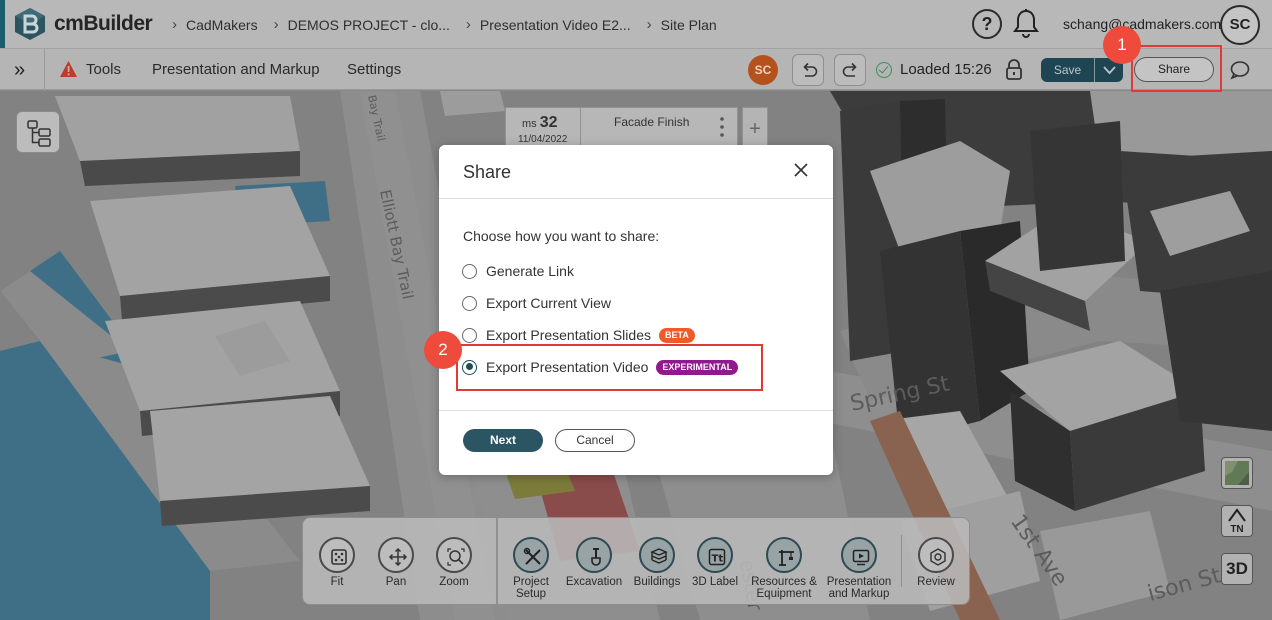 This screenshot has height=620, width=1272. I want to click on tool-excavation: Excavation, so click(594, 553).